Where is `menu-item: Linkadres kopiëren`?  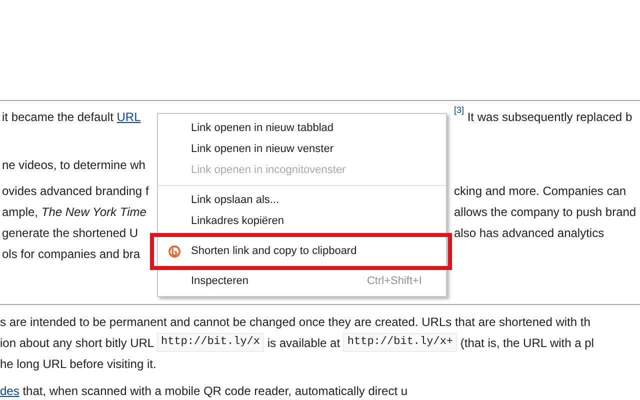
menu-item: Linkadres kopiëren is located at coordinates (302, 221).